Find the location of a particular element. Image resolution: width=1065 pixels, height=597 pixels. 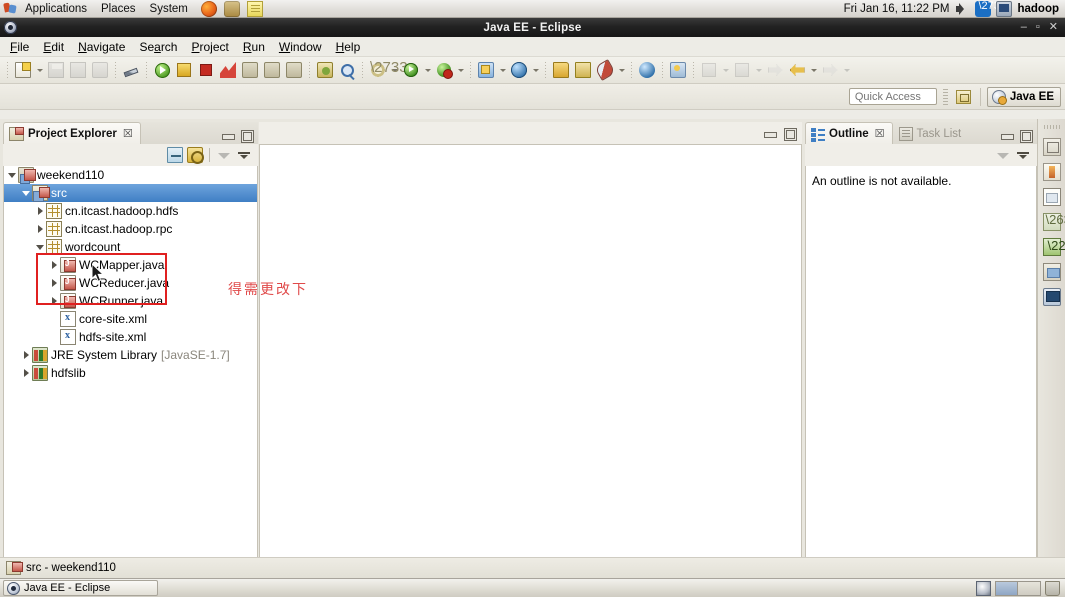

step-into-button is located at coordinates (250, 70).